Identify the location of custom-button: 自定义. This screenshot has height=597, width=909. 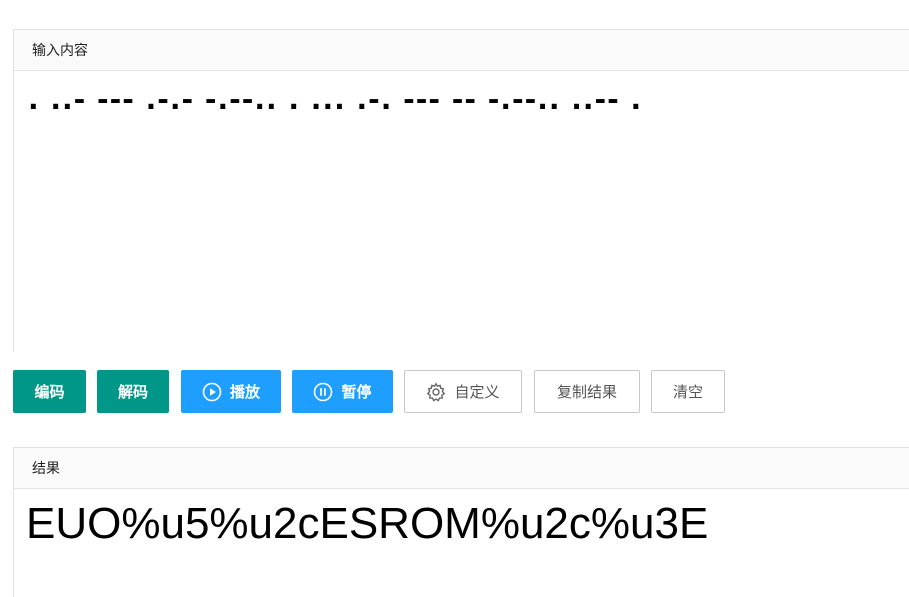
(463, 391).